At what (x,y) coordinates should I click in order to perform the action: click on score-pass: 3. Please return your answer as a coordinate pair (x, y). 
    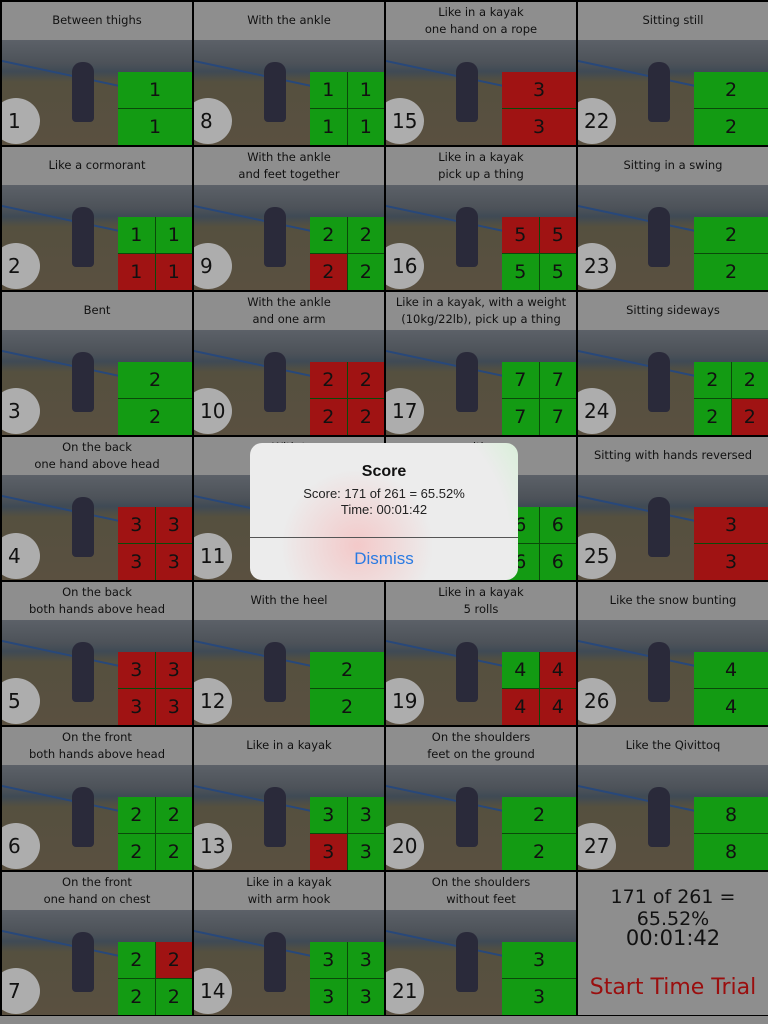
    Looking at the image, I should click on (365, 852).